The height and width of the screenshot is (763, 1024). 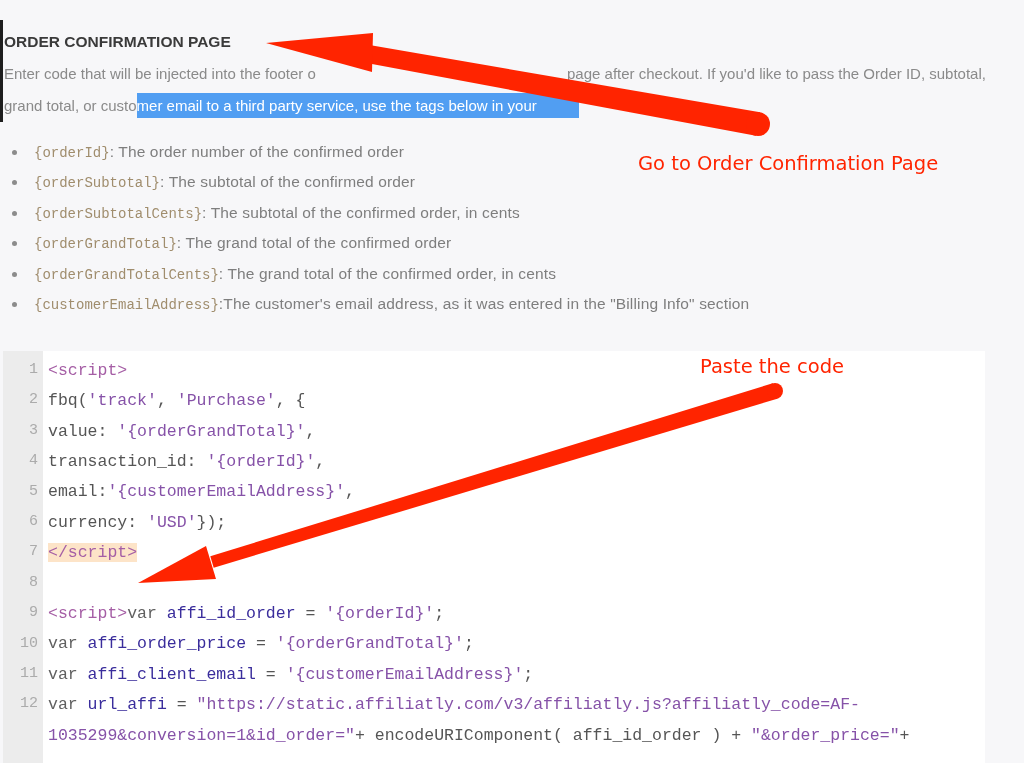 What do you see at coordinates (246, 614) in the screenshot?
I see `code-line: <script>var affi_id_order = '{orderId}';` at bounding box center [246, 614].